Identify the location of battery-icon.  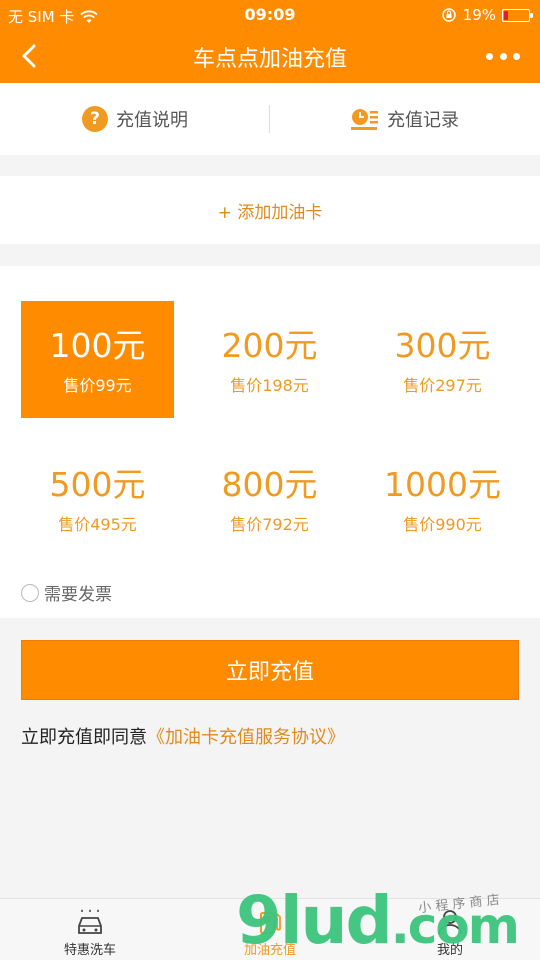
(517, 15).